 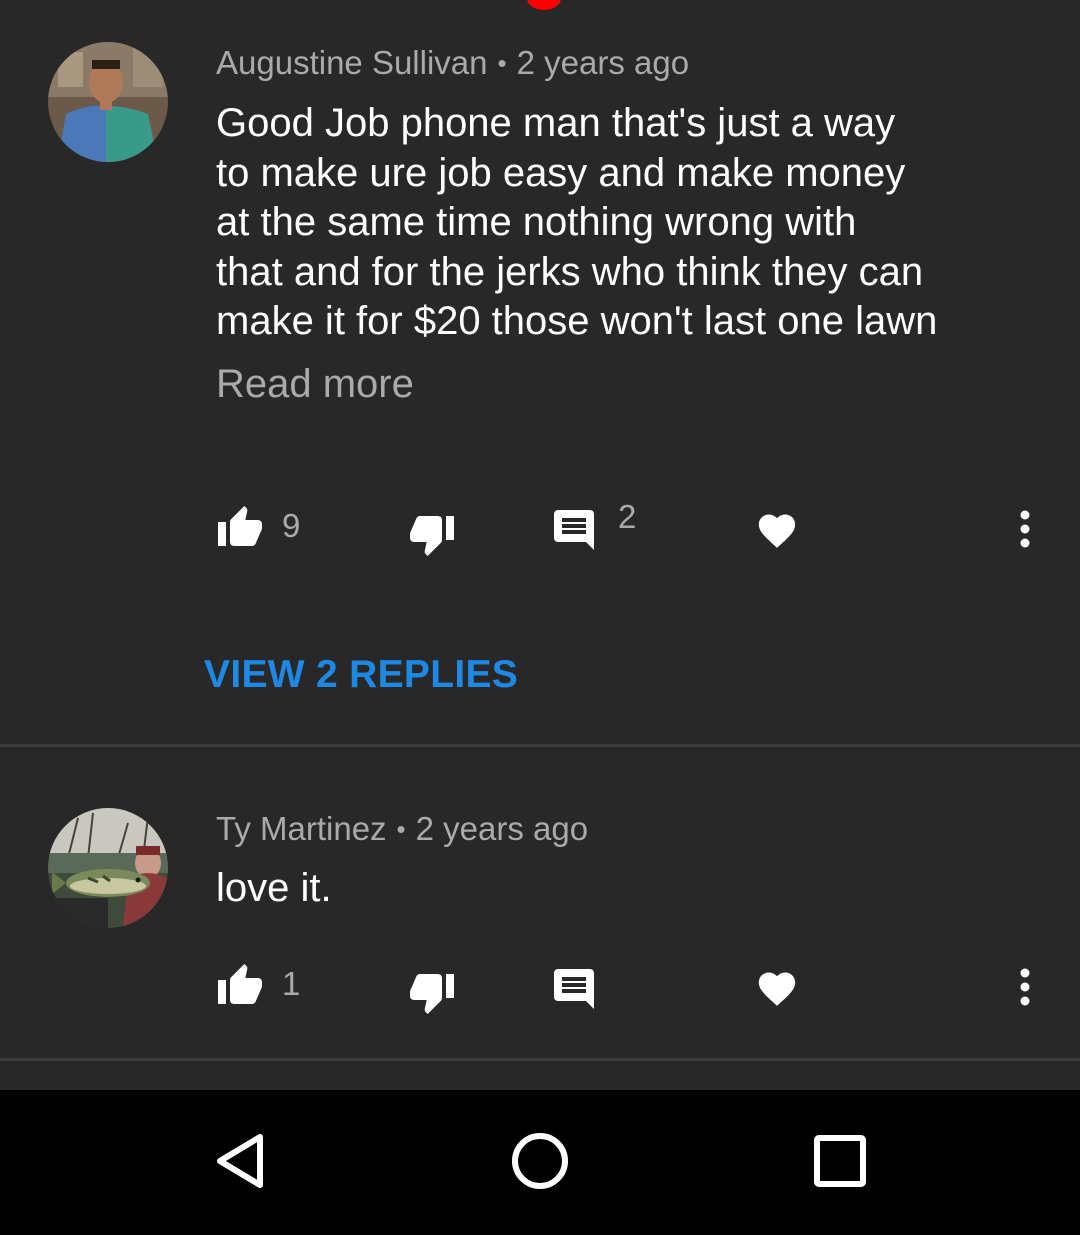 I want to click on comment-text: love it., so click(x=274, y=888).